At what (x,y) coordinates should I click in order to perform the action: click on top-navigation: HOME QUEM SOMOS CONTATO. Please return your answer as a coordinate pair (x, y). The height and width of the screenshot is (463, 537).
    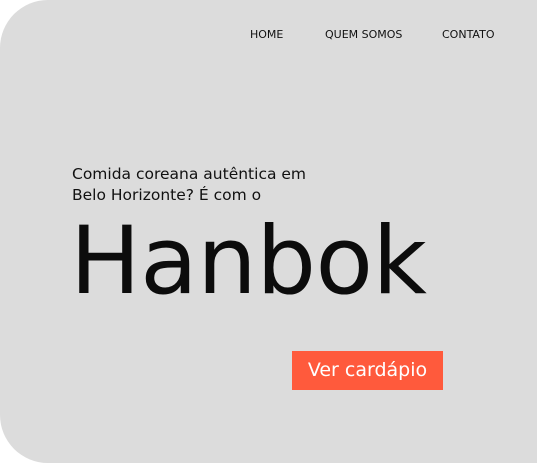
    Looking at the image, I should click on (268, 35).